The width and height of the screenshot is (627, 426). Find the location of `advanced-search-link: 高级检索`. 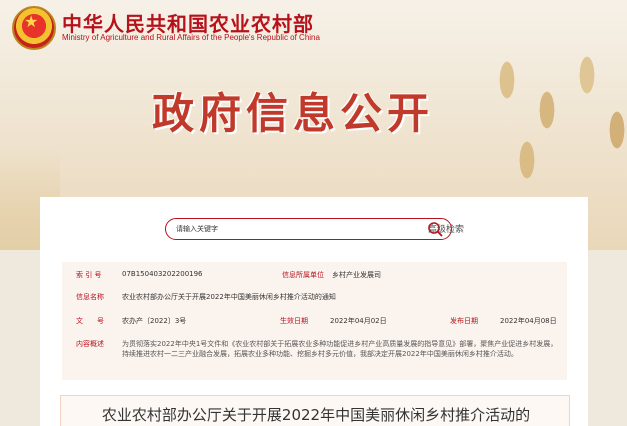

advanced-search-link: 高级检索 is located at coordinates (446, 228).